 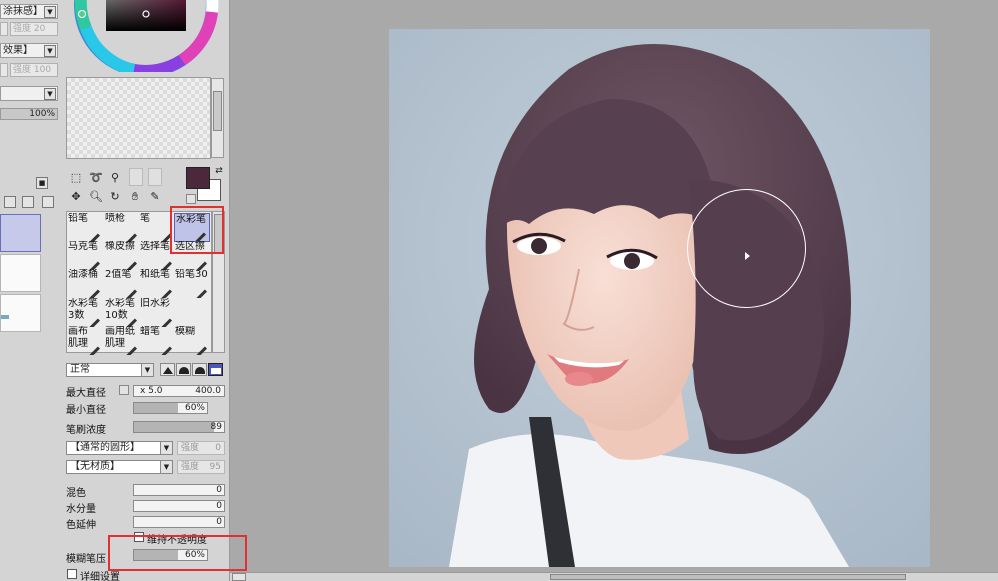 What do you see at coordinates (138, 118) in the screenshot?
I see `color-swatch-palette` at bounding box center [138, 118].